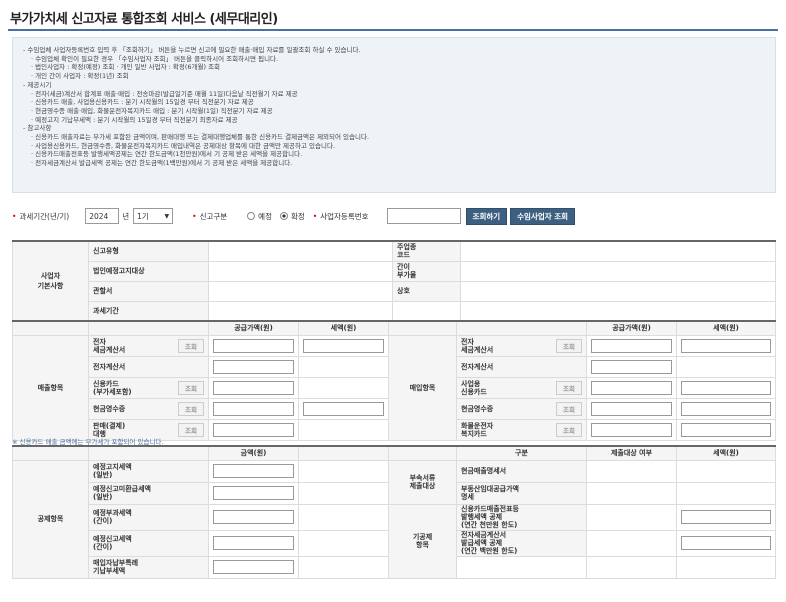 The image size is (786, 602). Describe the element at coordinates (426, 271) in the screenshot. I see `simple-tax-label: 간이 부가율` at that location.